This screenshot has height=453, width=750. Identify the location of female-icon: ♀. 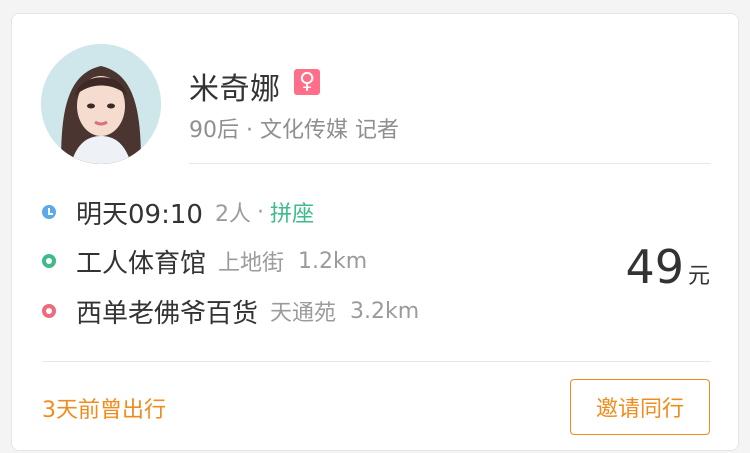
(307, 82).